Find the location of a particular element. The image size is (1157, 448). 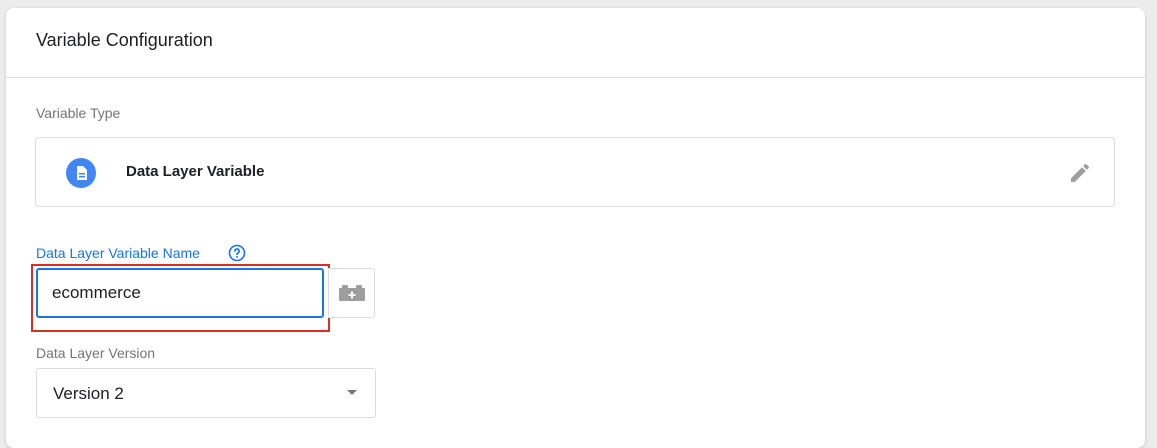

variable-name-label: Data Layer Variable Name is located at coordinates (118, 253).